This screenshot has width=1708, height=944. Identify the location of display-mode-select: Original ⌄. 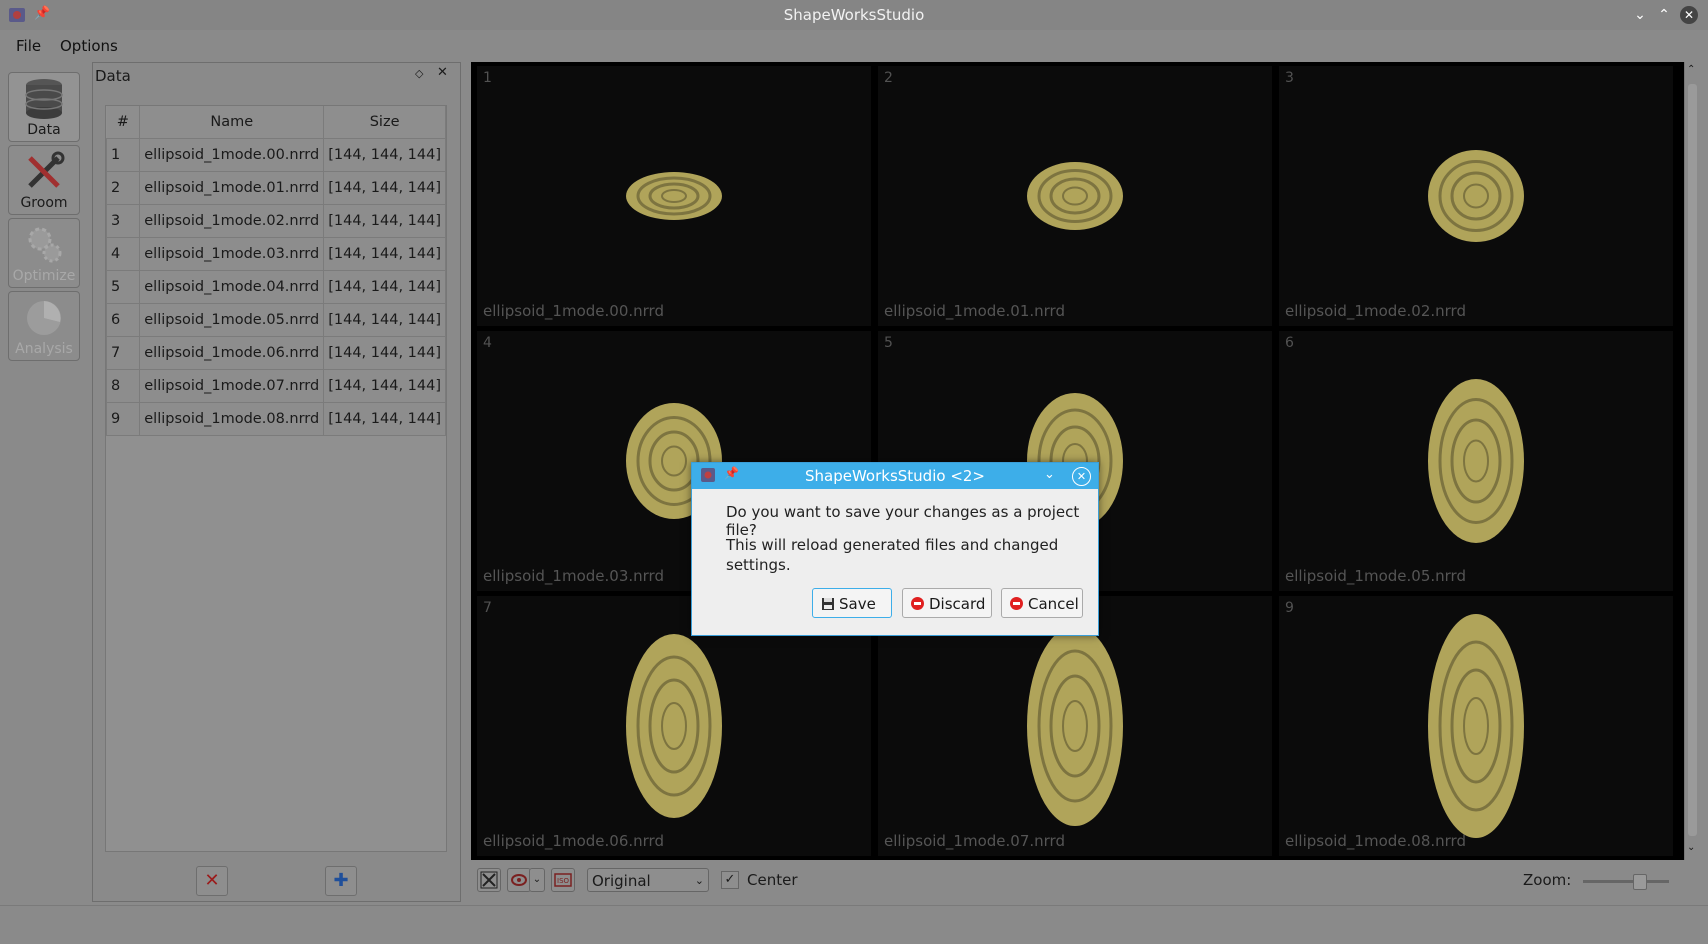
(648, 880).